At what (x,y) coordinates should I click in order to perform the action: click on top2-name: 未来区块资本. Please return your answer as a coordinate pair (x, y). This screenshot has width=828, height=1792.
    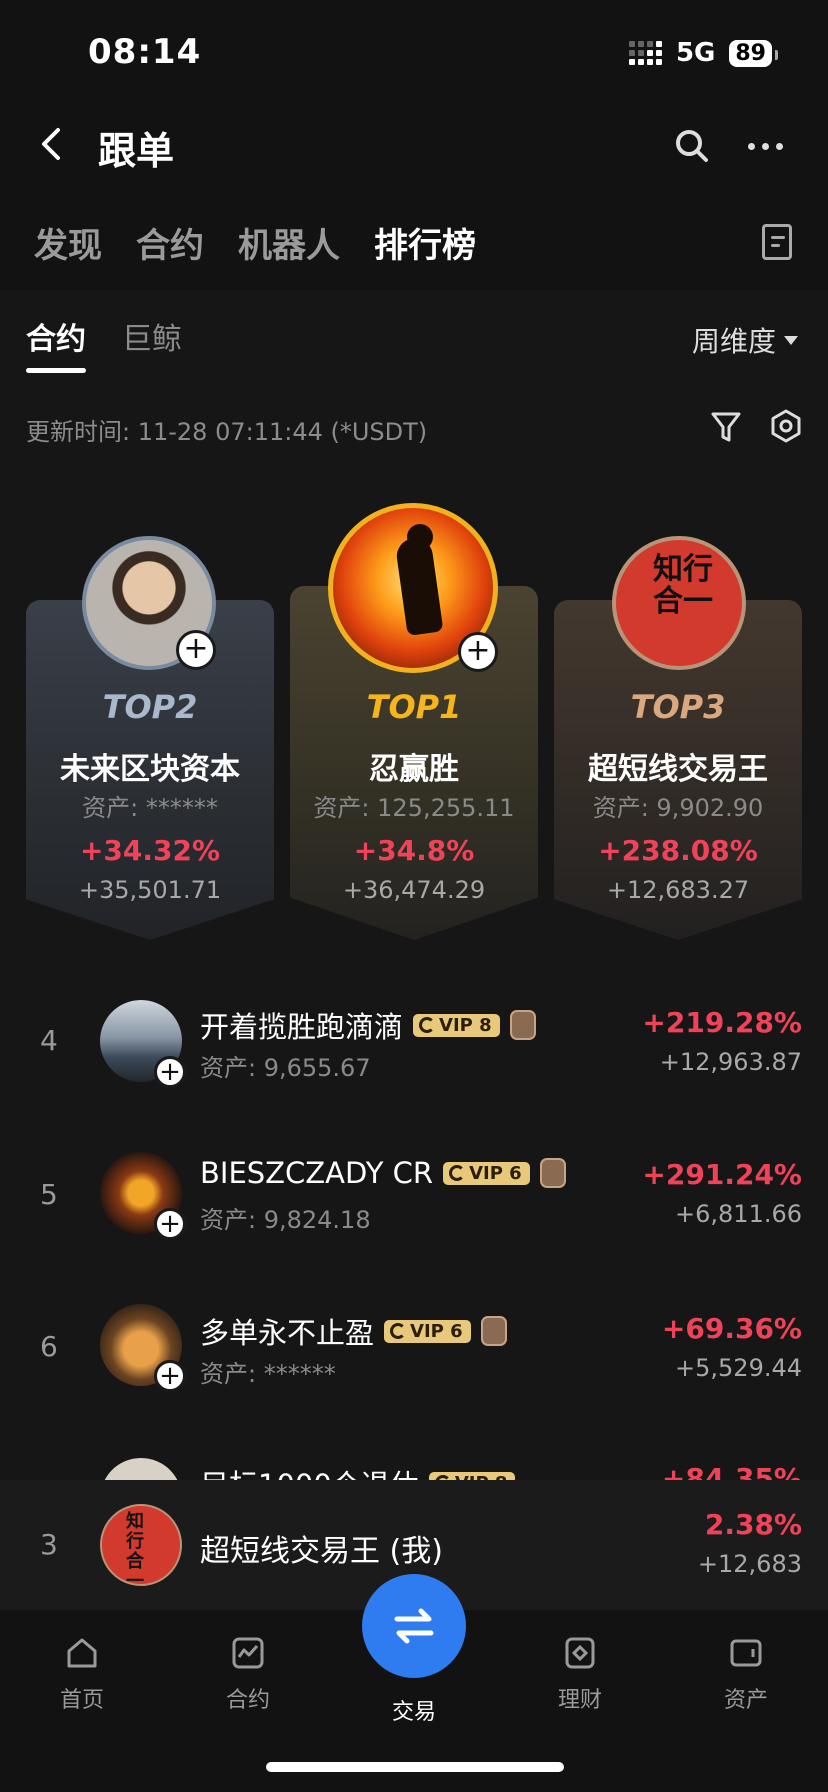
    Looking at the image, I should click on (150, 769).